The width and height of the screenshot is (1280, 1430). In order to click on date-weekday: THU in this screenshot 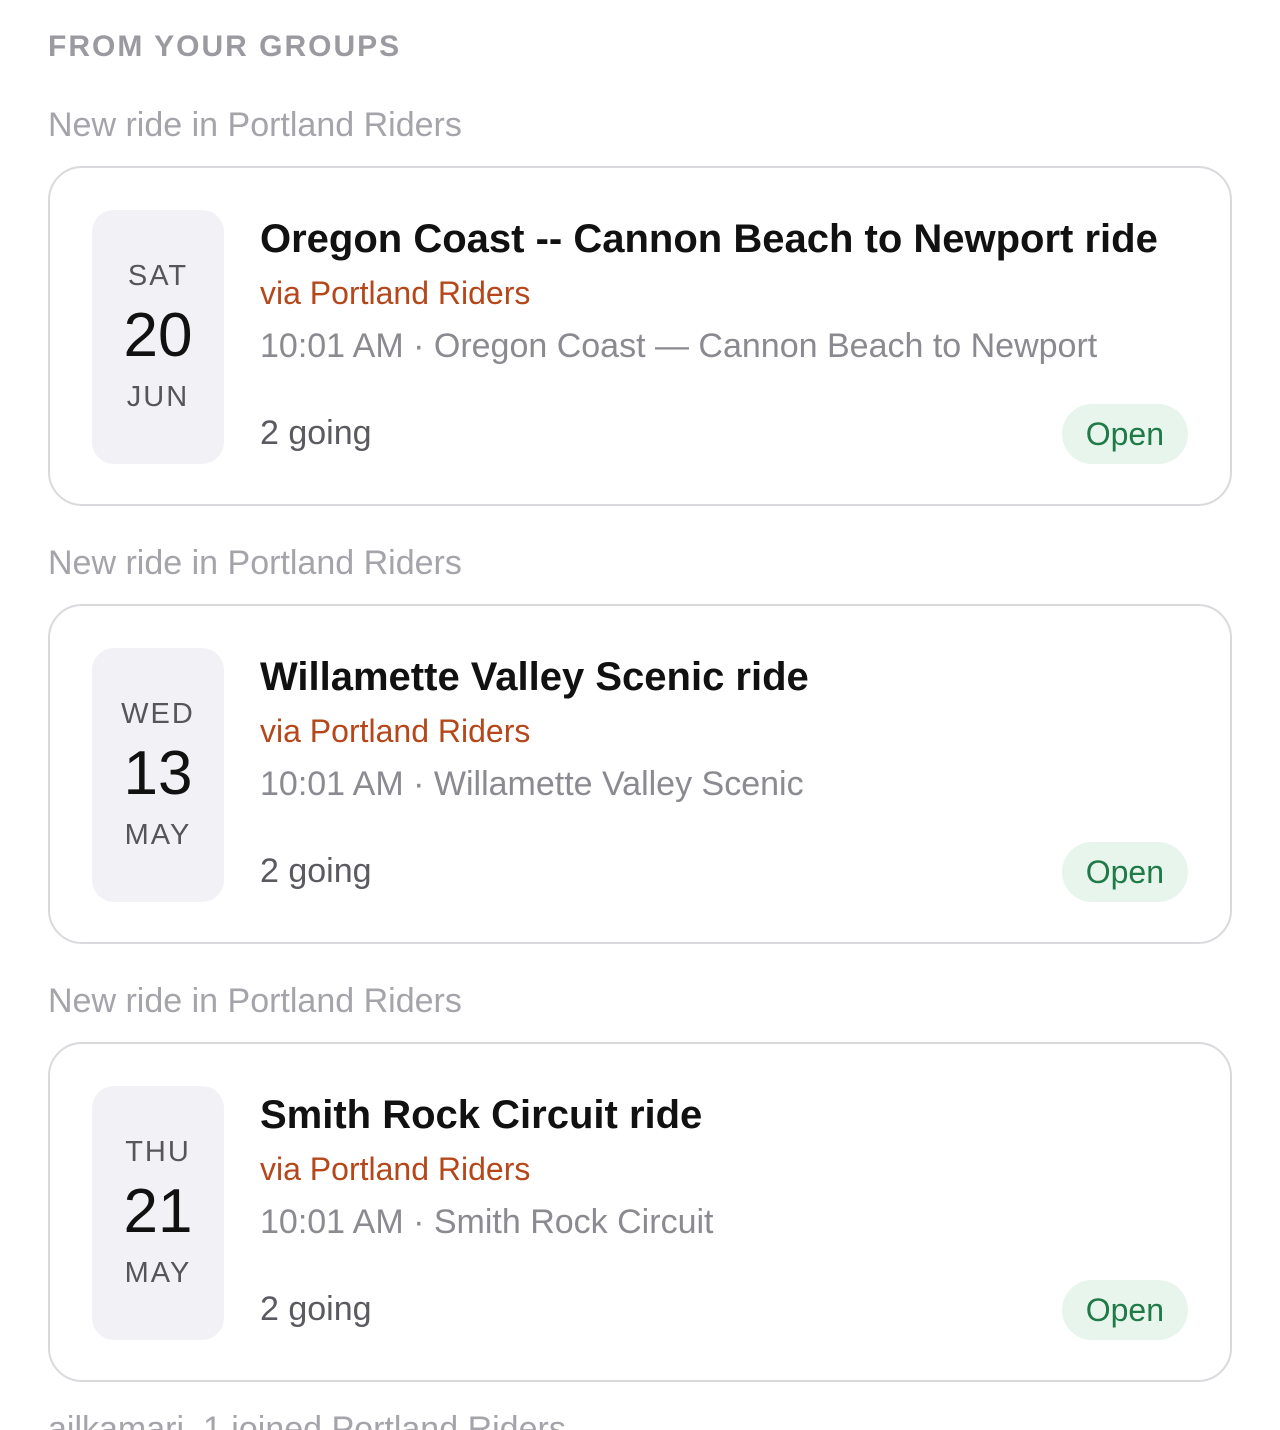, I will do `click(158, 1152)`.